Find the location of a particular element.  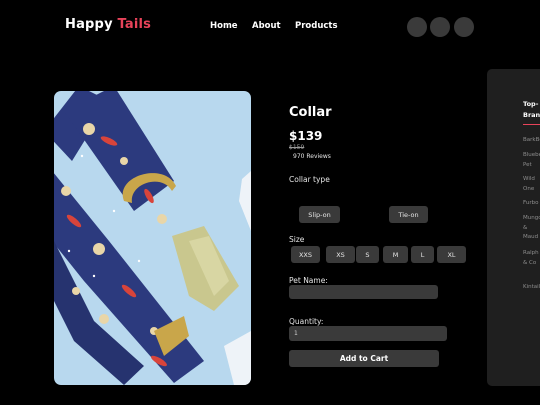

nav-products: Products is located at coordinates (316, 26).